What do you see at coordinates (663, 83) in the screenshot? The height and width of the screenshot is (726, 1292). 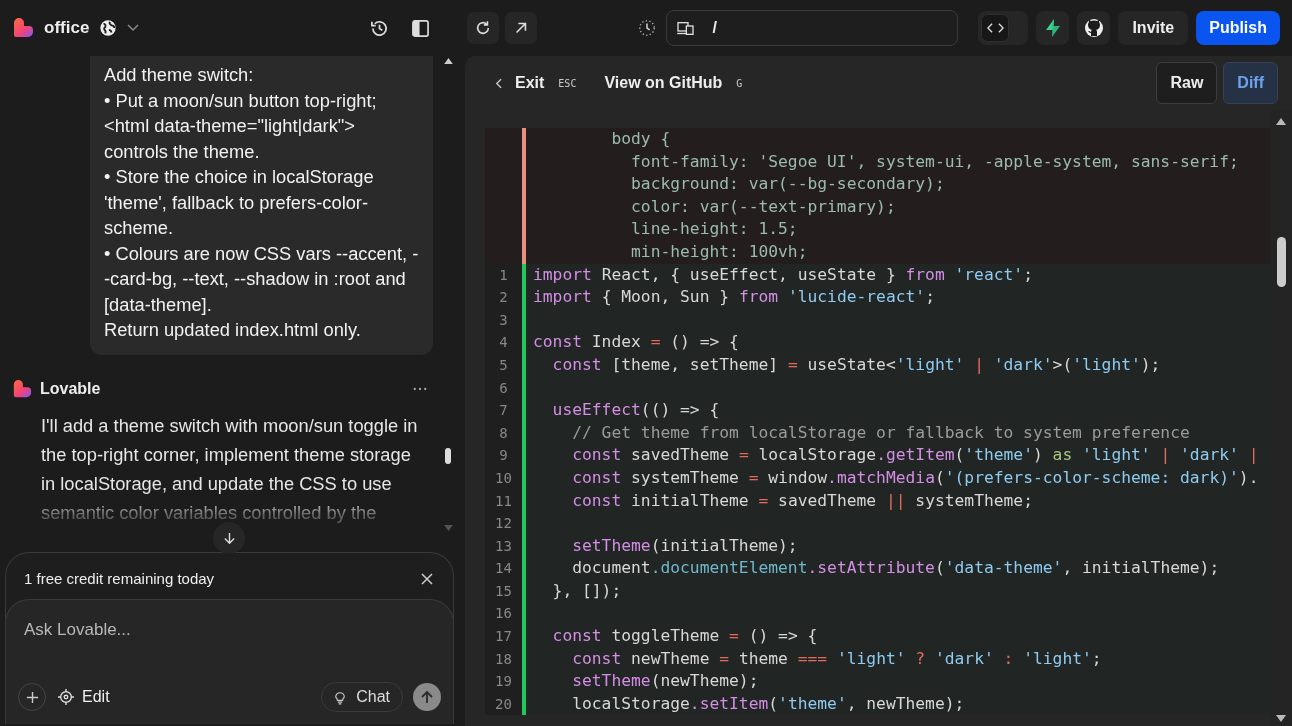 I see `view-on-github-button: View on GitHub` at bounding box center [663, 83].